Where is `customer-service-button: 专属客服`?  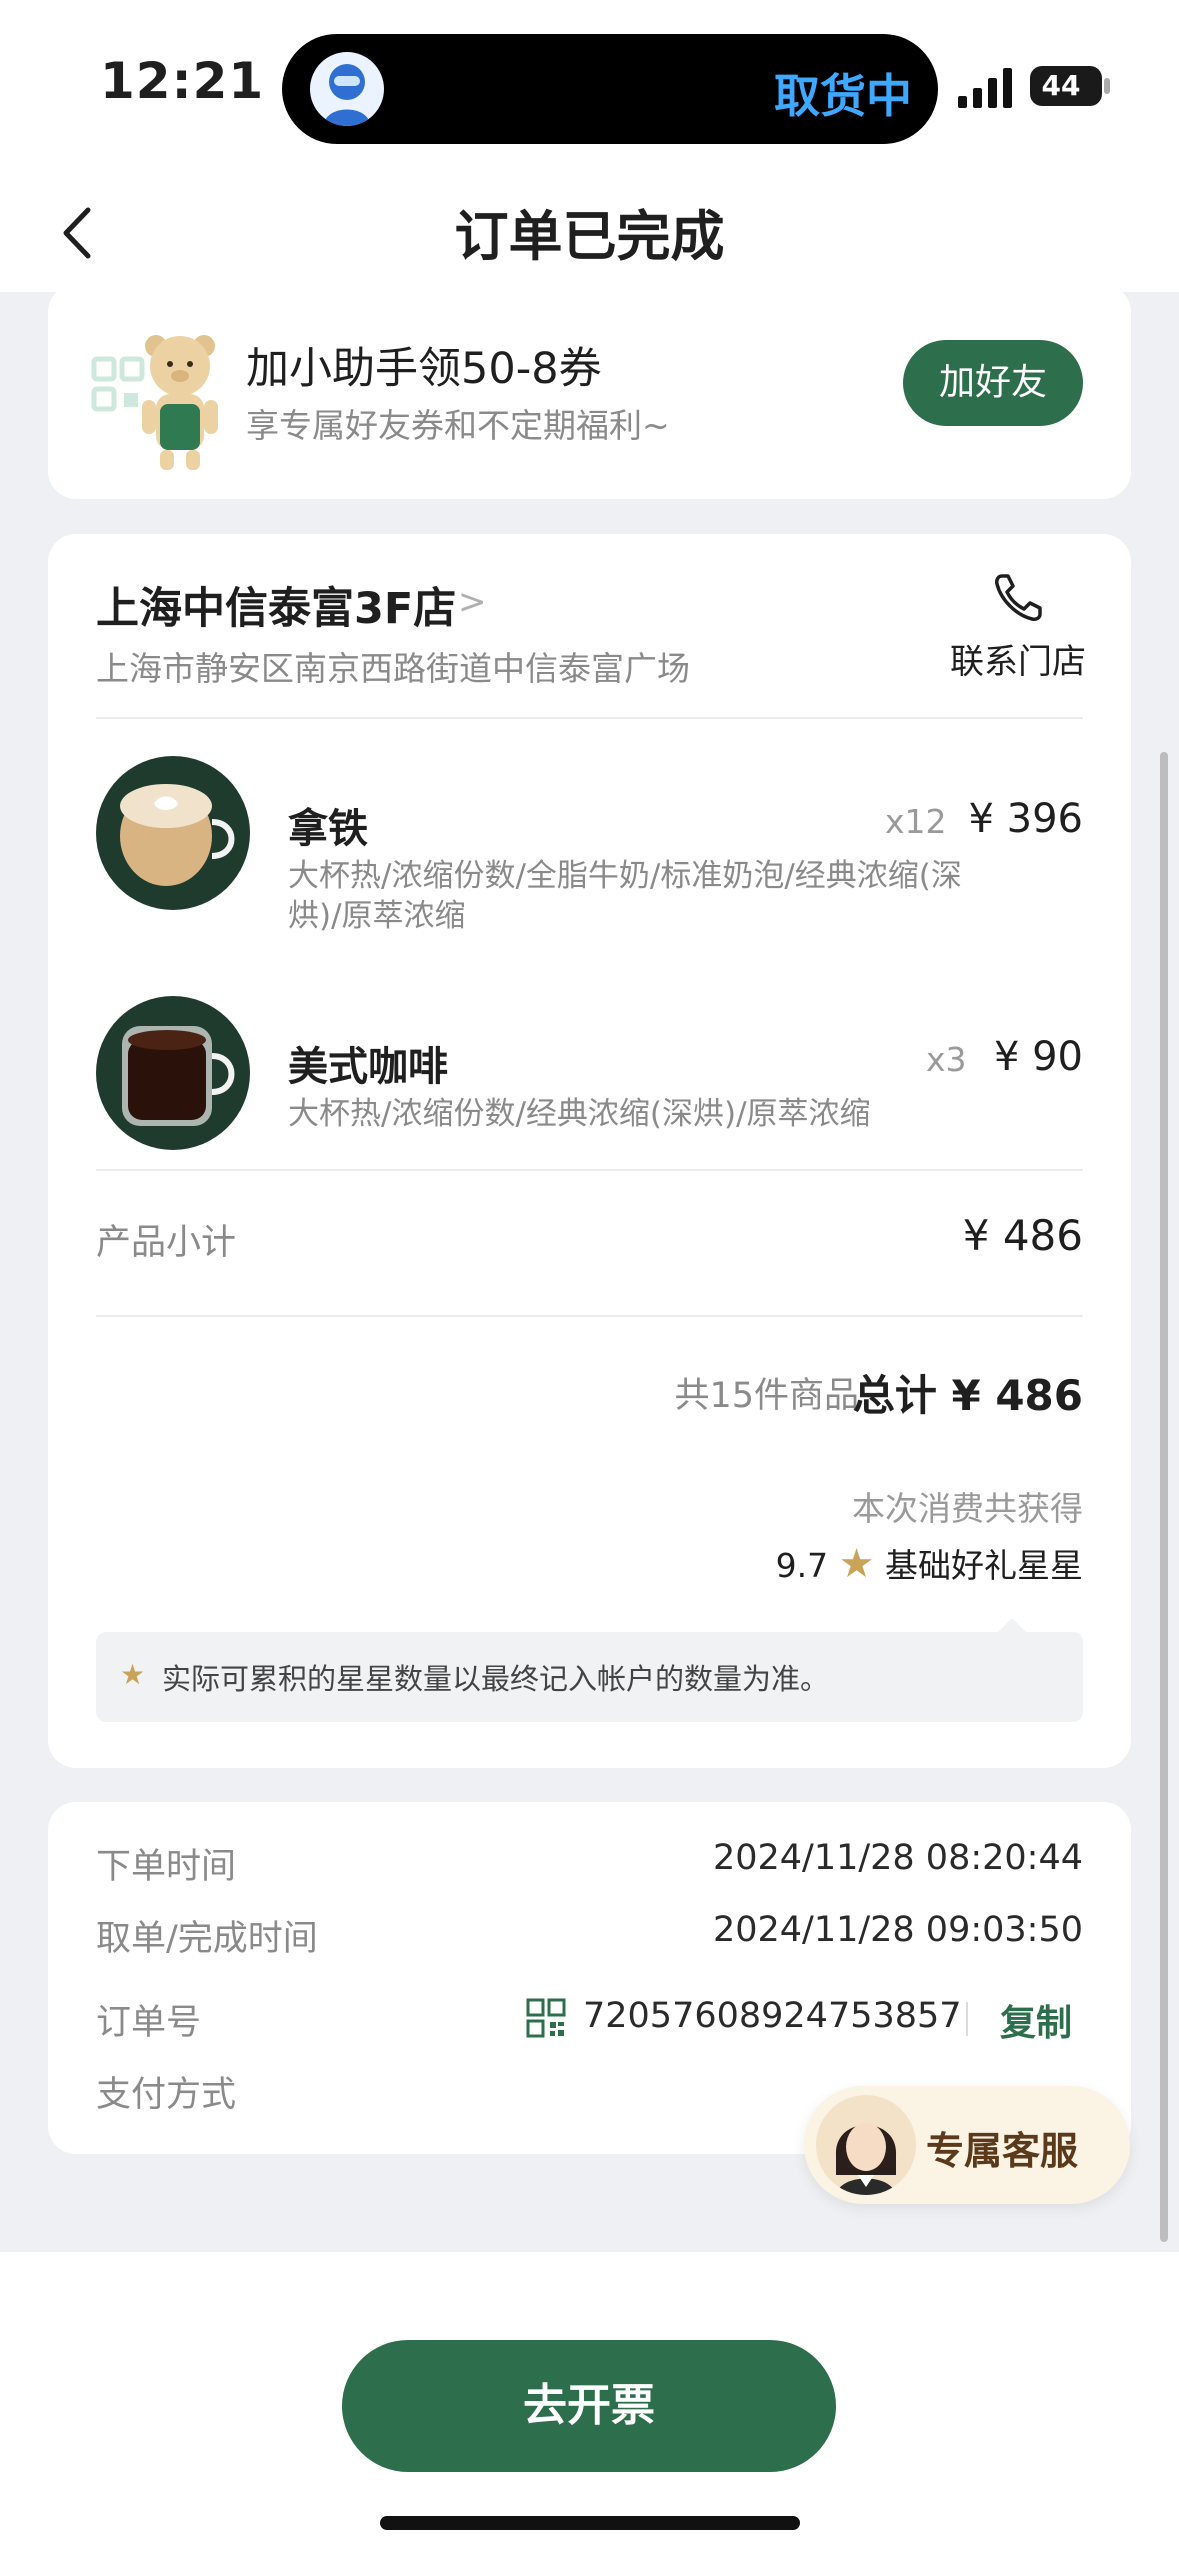 customer-service-button: 专属客服 is located at coordinates (967, 2145).